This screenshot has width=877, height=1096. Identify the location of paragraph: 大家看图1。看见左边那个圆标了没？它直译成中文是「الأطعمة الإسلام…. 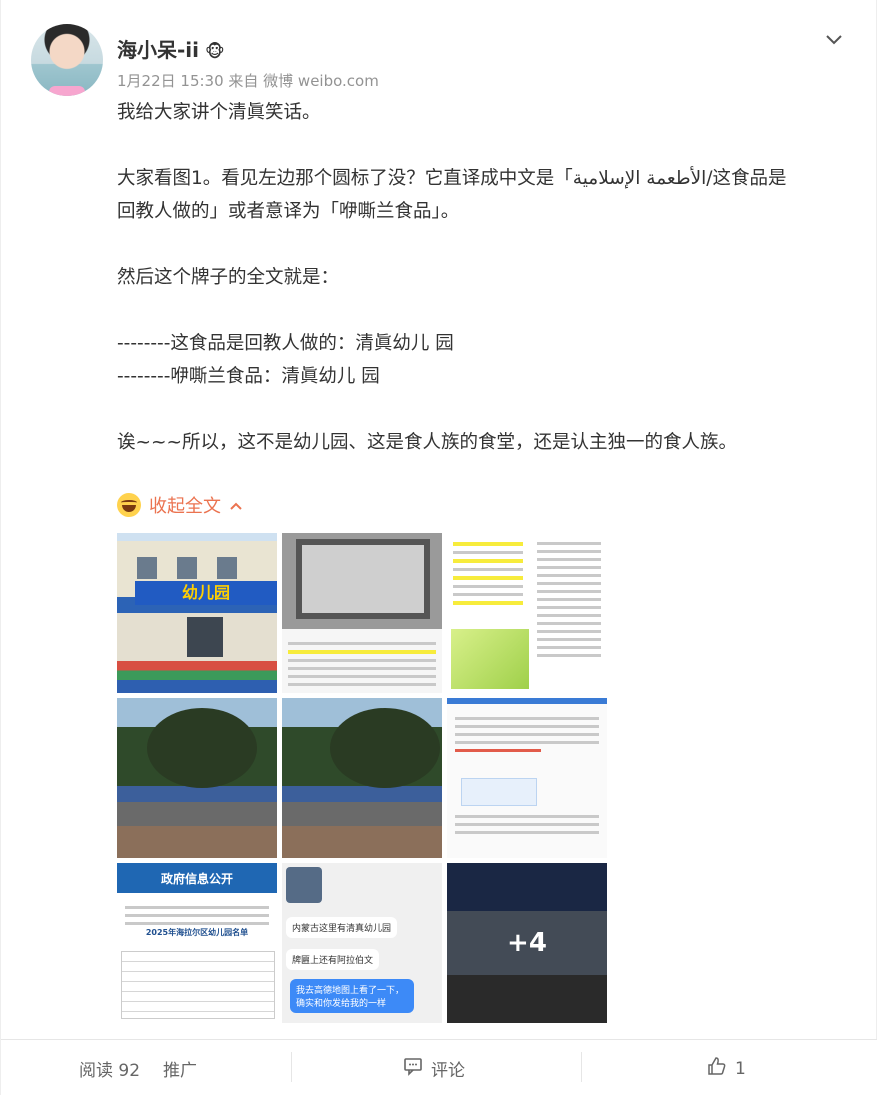
(452, 178).